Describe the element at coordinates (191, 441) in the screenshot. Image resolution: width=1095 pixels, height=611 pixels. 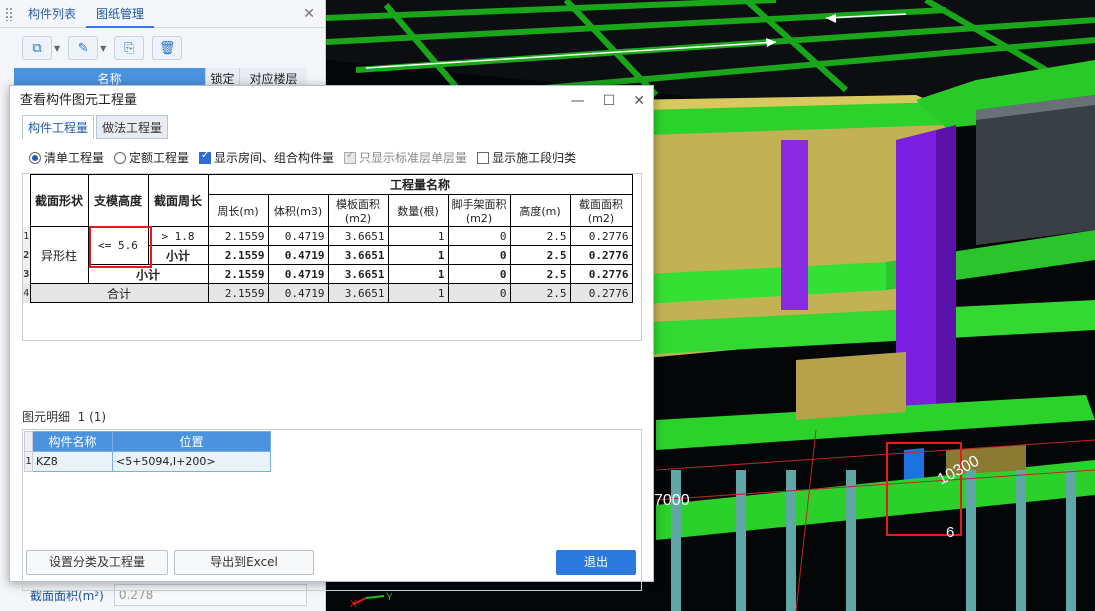
I see `header-position: 位置` at that location.